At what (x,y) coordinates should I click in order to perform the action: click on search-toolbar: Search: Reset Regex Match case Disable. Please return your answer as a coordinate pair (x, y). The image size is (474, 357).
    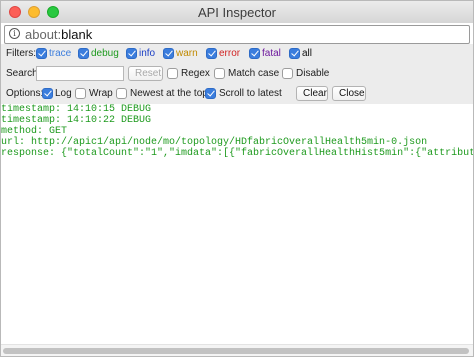
    Looking at the image, I should click on (237, 74).